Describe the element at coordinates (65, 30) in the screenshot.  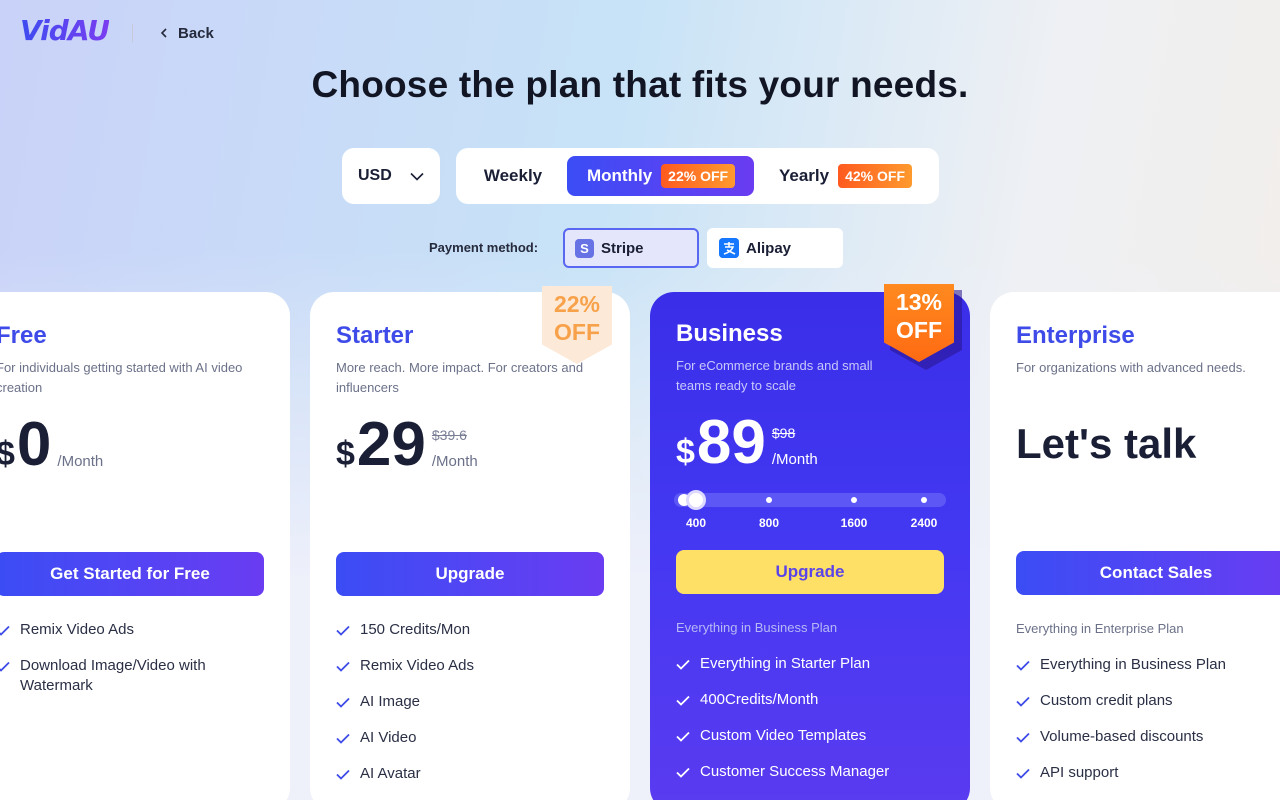
I see `vidau-logo: VidAU` at that location.